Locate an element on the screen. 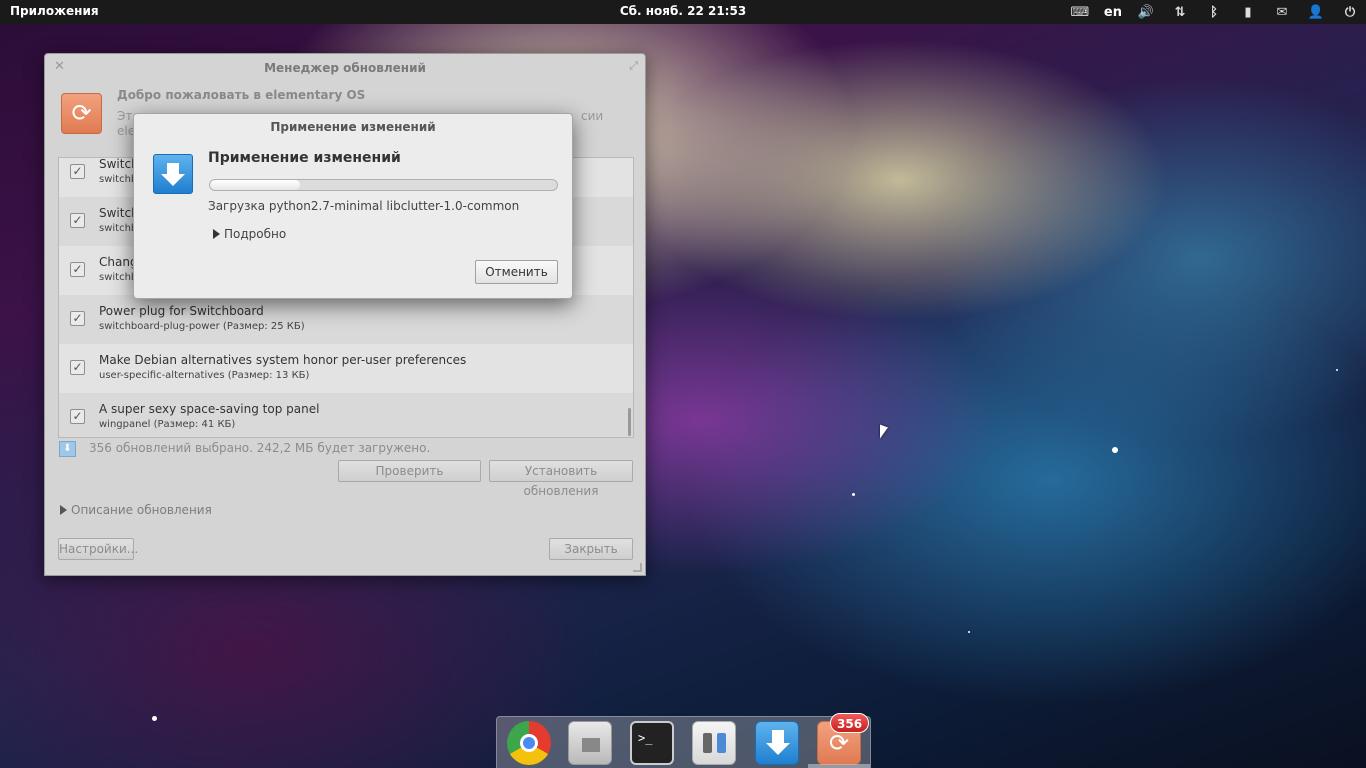  window-title: Менеджер обновлений is located at coordinates (345, 68).